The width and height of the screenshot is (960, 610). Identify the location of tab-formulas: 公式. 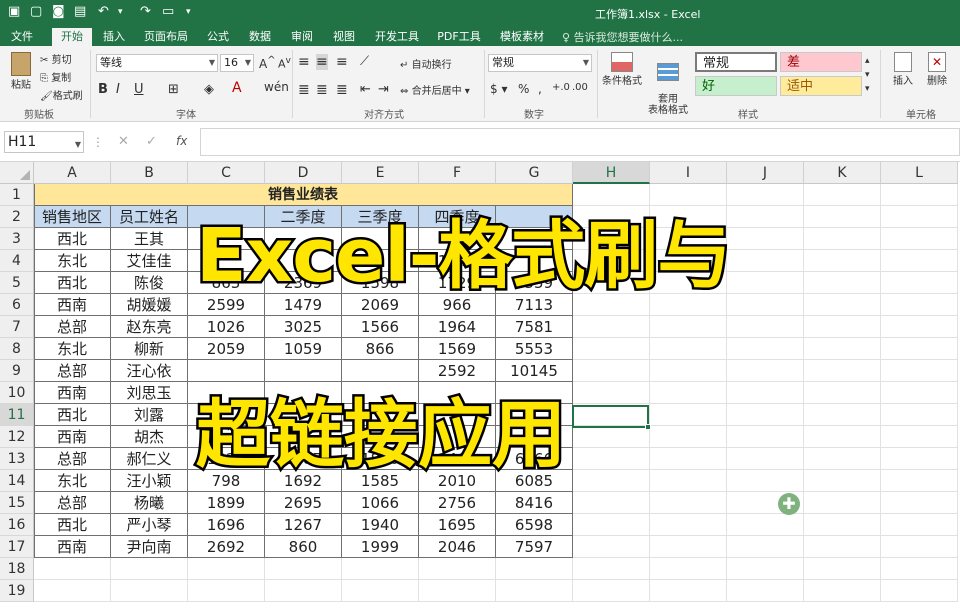
(218, 37).